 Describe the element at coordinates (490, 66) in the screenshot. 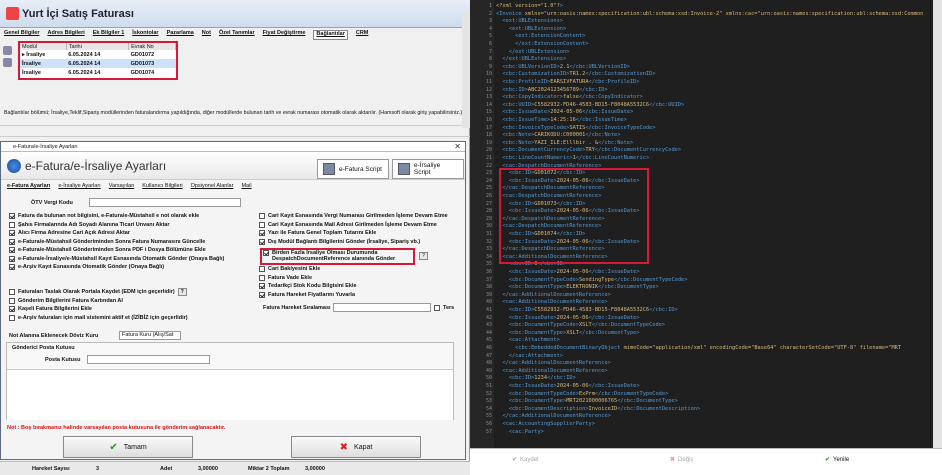

I see `line-number: 9` at that location.